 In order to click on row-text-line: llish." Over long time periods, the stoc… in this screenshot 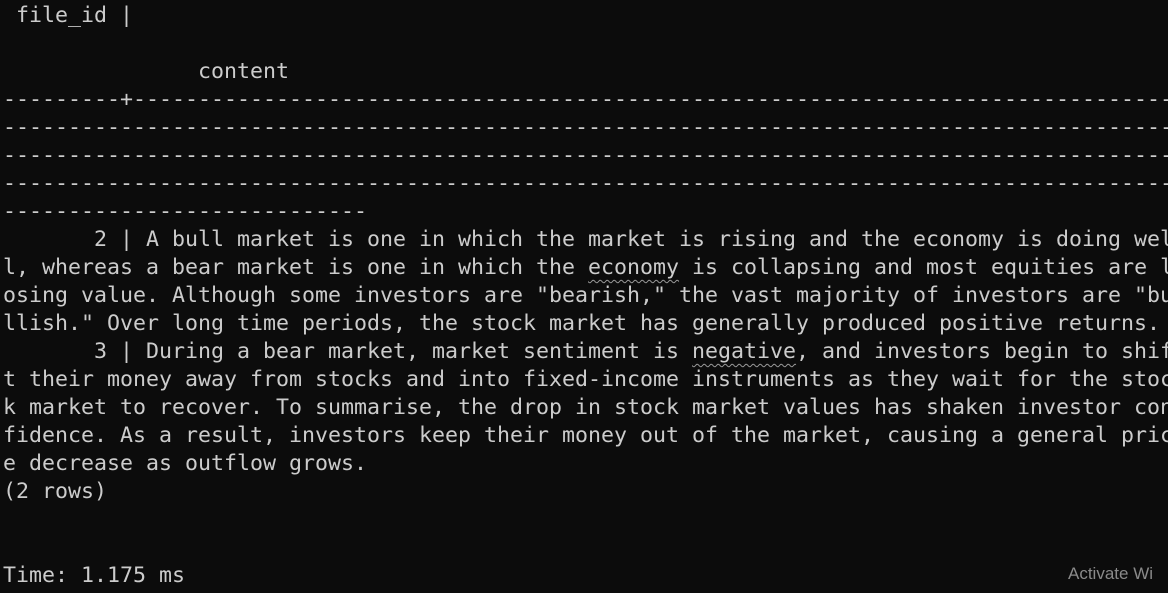, I will do `click(582, 323)`.